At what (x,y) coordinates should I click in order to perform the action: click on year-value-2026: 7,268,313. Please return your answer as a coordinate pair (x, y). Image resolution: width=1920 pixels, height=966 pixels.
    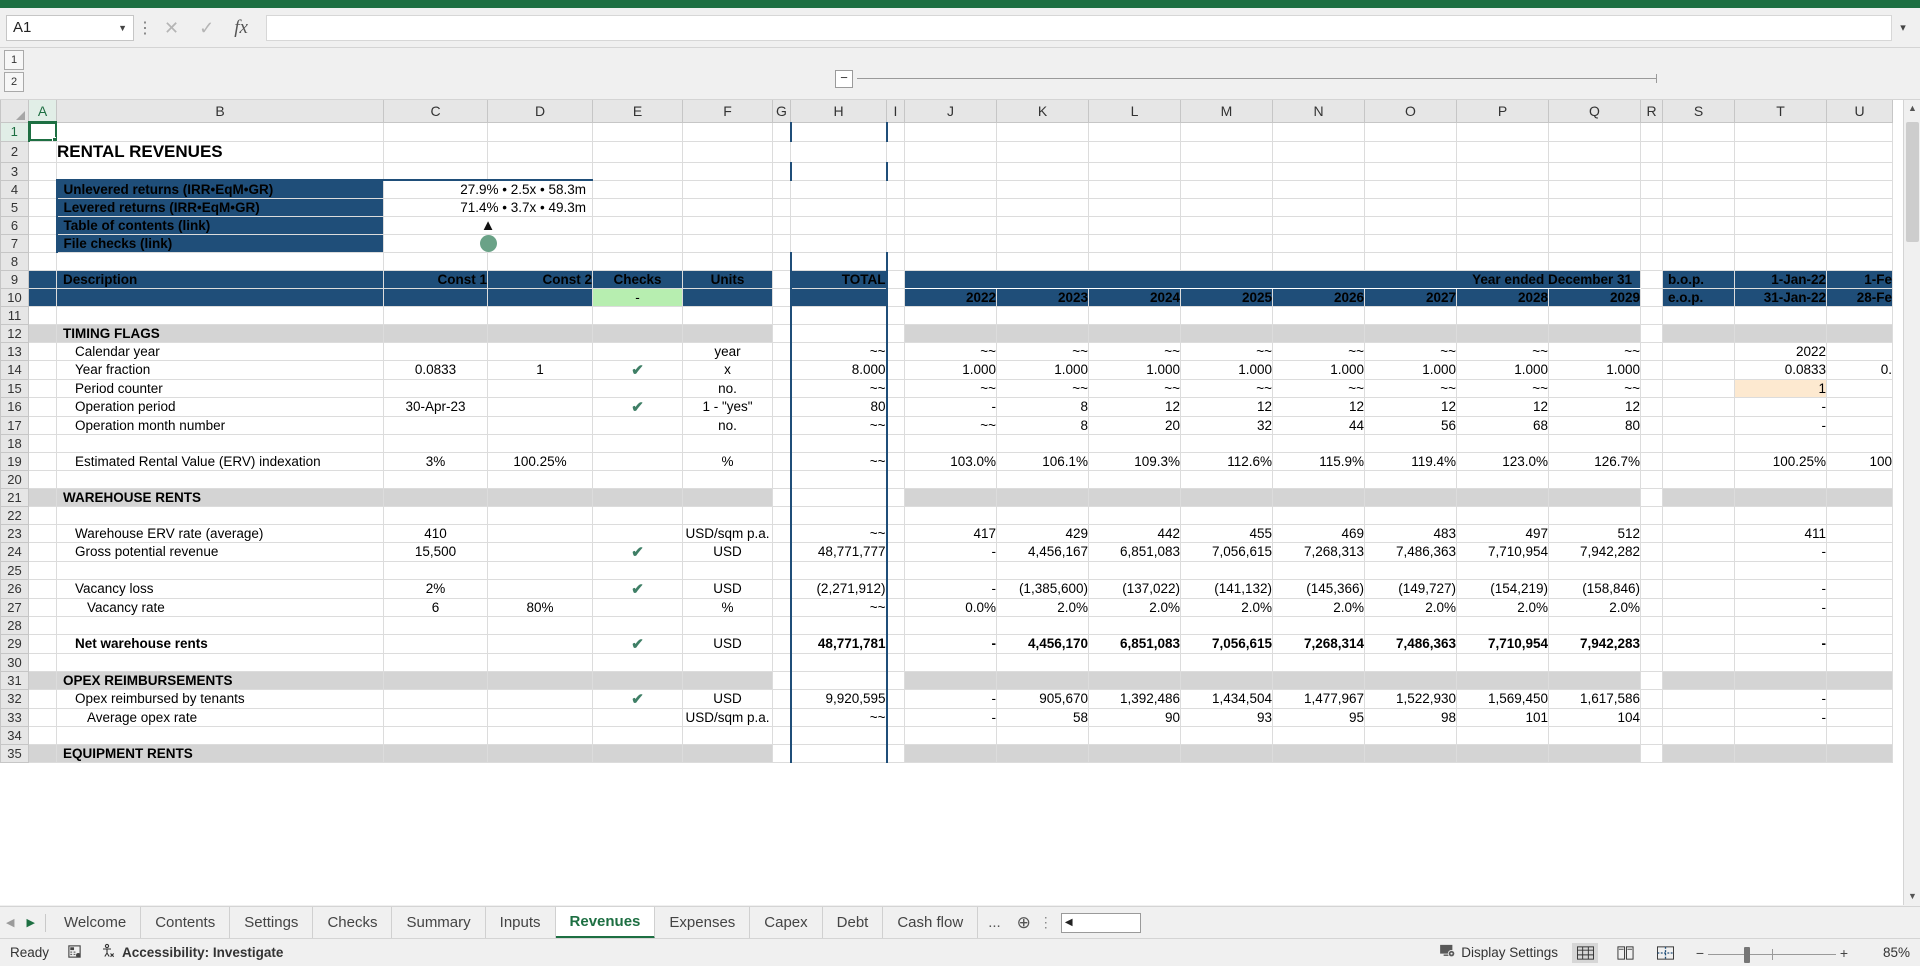
    Looking at the image, I should click on (1318, 552).